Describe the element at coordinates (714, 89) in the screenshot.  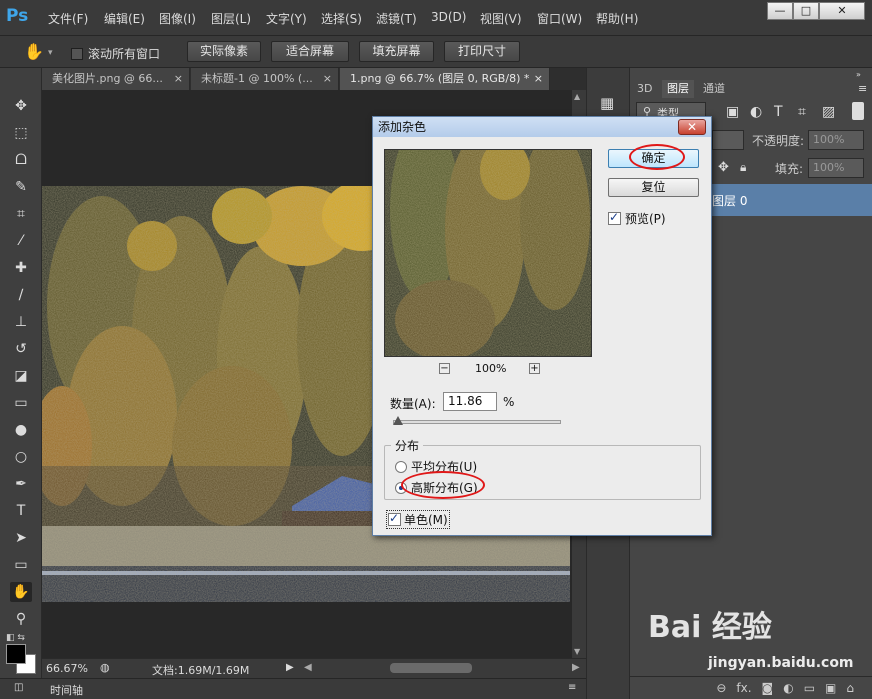
I see `tab-channels: 通道` at that location.